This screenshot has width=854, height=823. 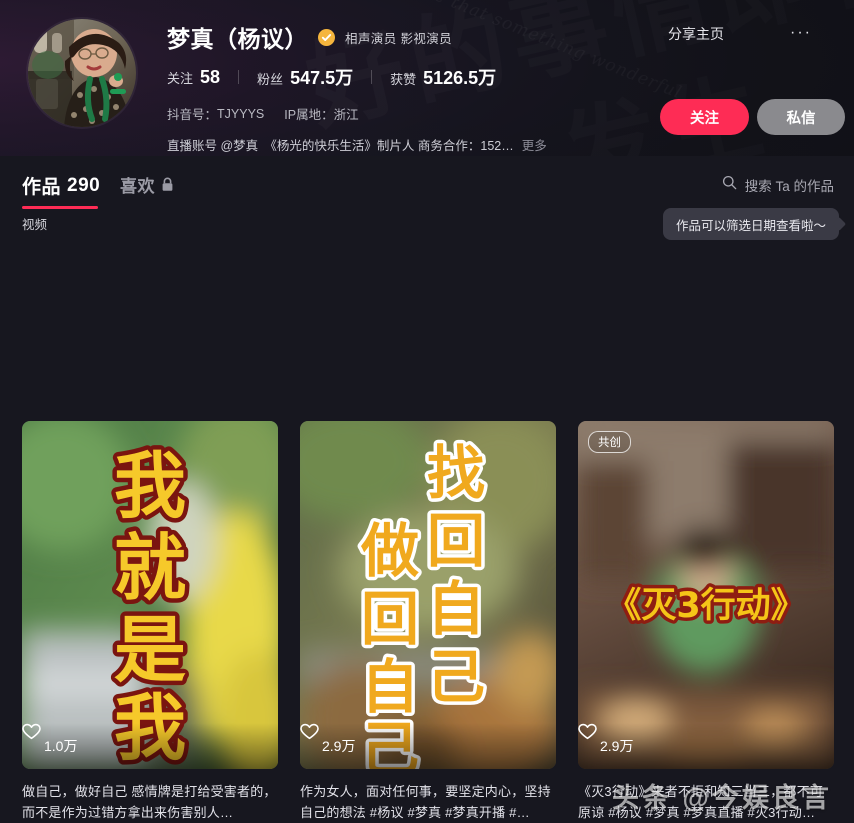 What do you see at coordinates (326, 37) in the screenshot?
I see `verified-check-icon` at bounding box center [326, 37].